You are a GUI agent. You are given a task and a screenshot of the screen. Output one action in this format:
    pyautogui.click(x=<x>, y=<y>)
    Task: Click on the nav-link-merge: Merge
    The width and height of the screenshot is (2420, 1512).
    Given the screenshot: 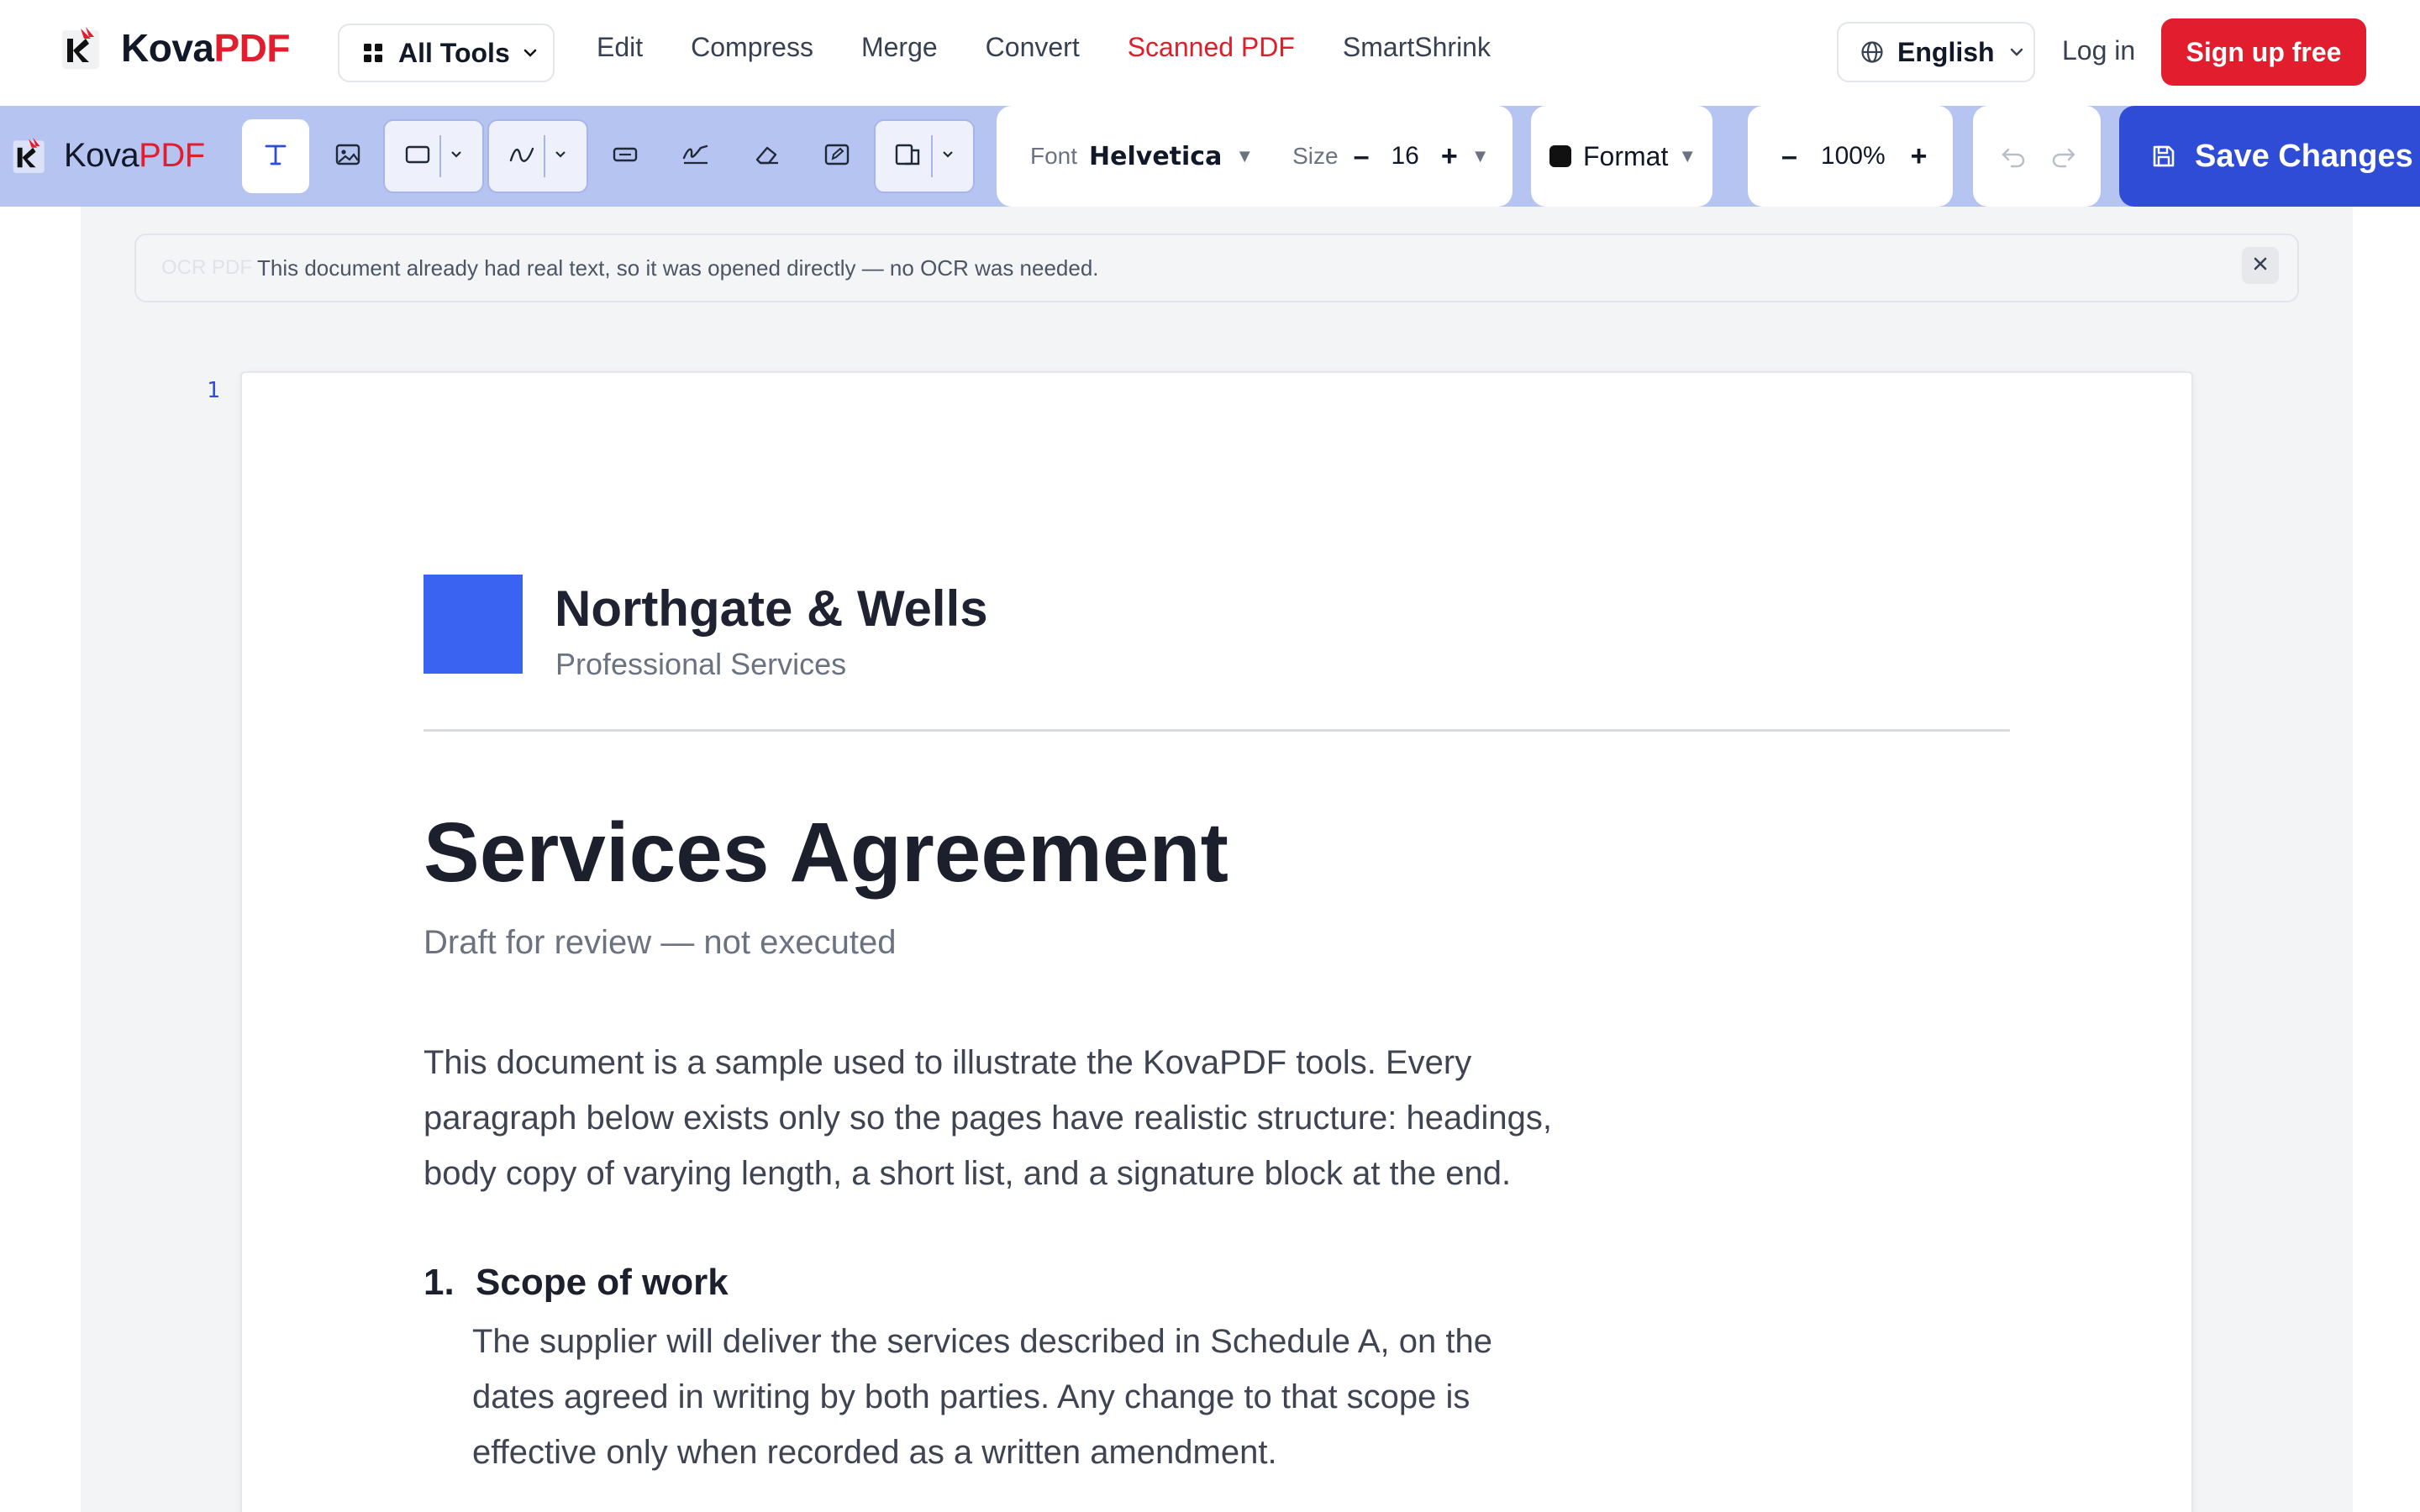 What is the action you would take?
    pyautogui.click(x=900, y=47)
    